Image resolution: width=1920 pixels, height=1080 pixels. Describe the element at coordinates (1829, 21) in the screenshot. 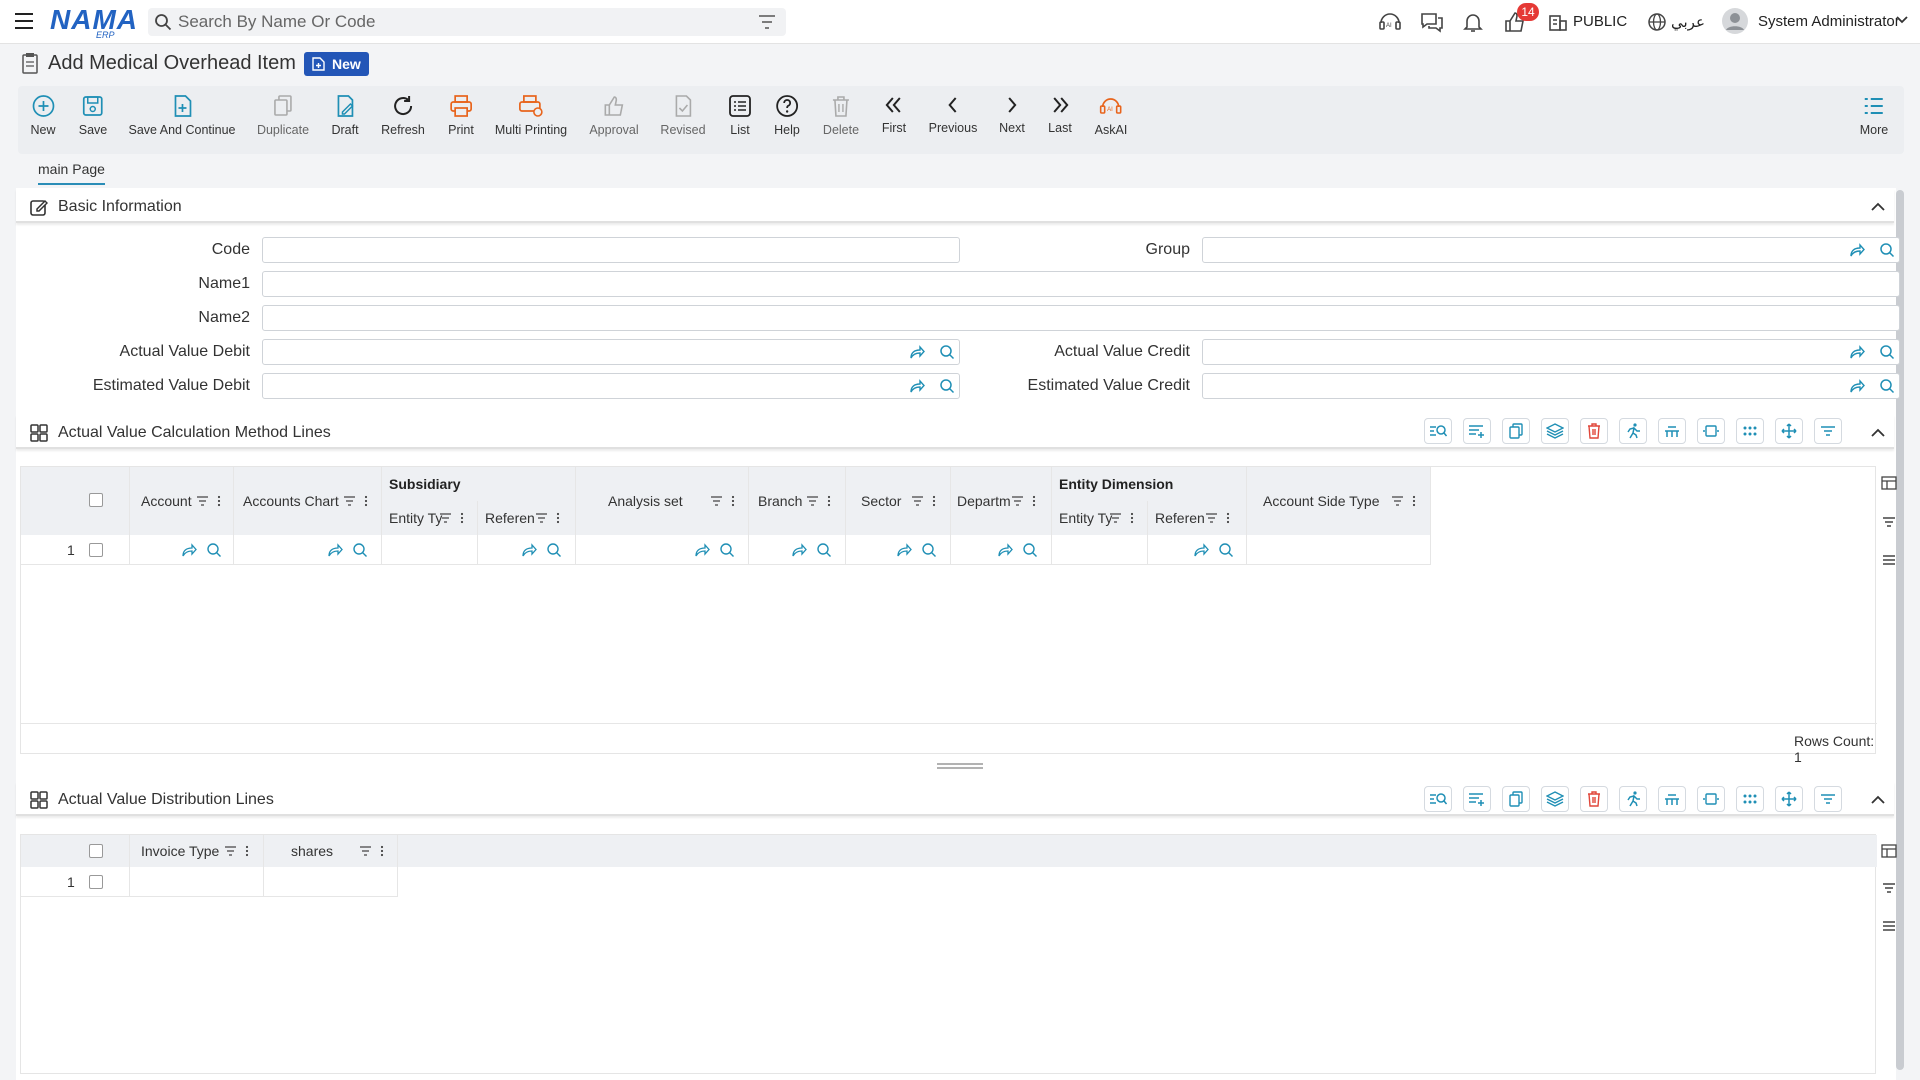

I see `user-name: System Administrator` at that location.